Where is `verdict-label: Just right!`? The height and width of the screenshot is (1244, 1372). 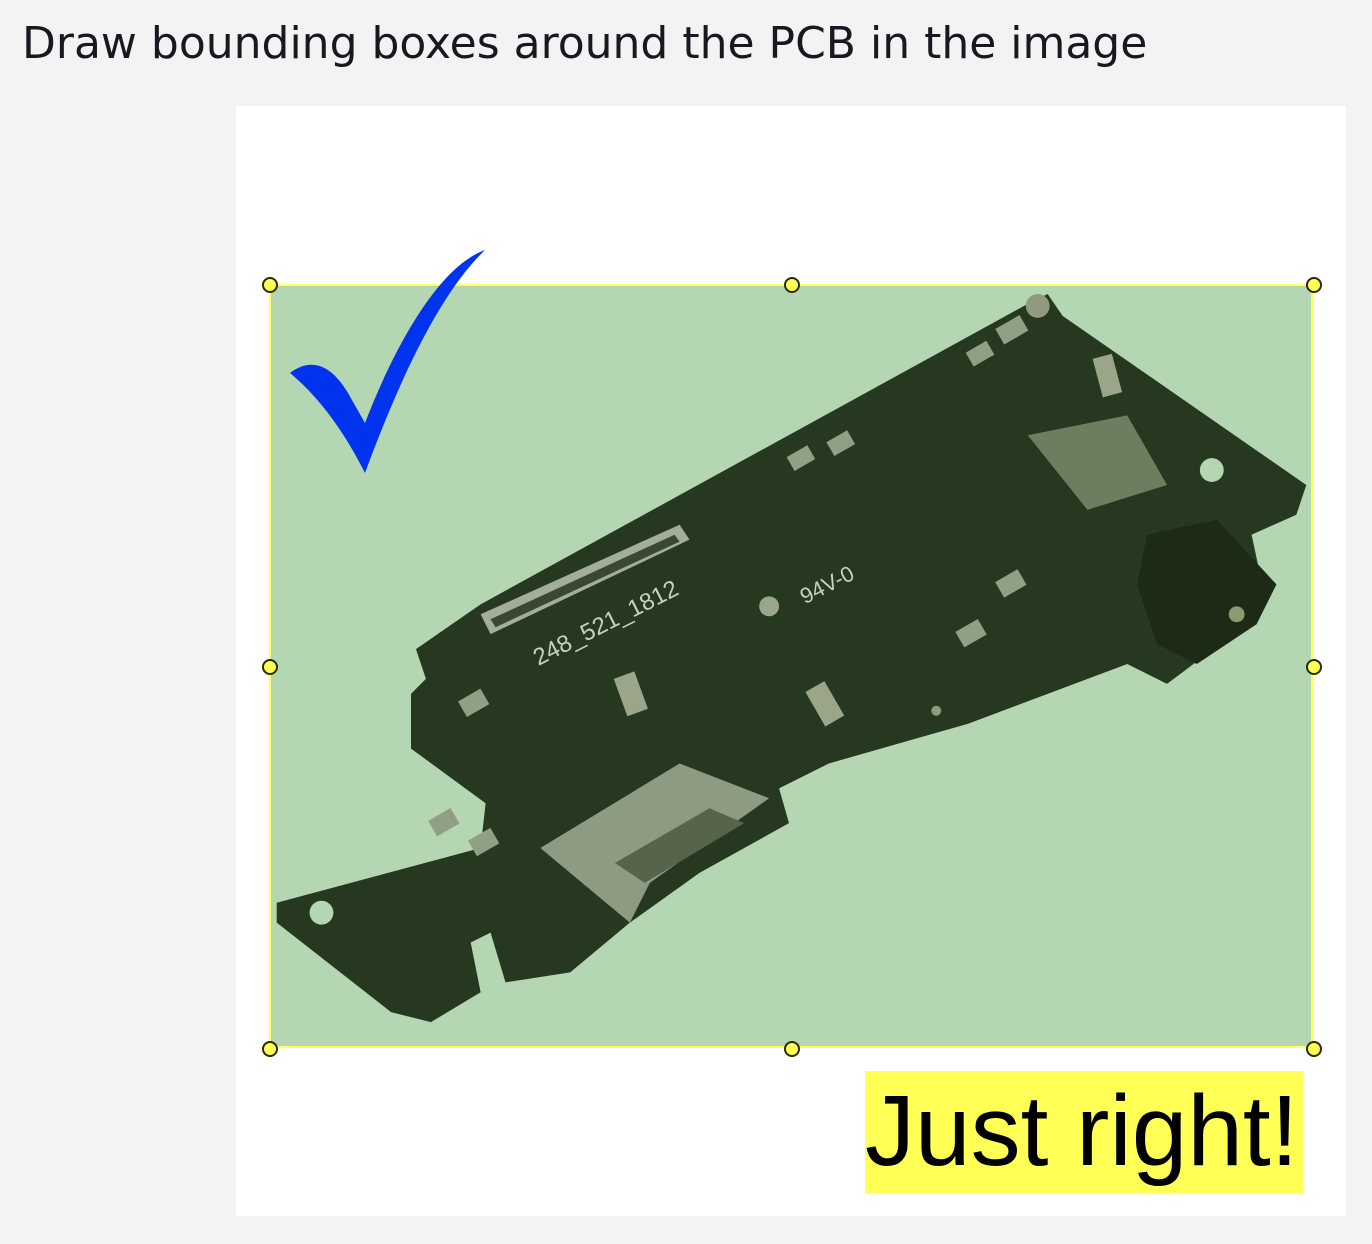 verdict-label: Just right! is located at coordinates (1084, 1132).